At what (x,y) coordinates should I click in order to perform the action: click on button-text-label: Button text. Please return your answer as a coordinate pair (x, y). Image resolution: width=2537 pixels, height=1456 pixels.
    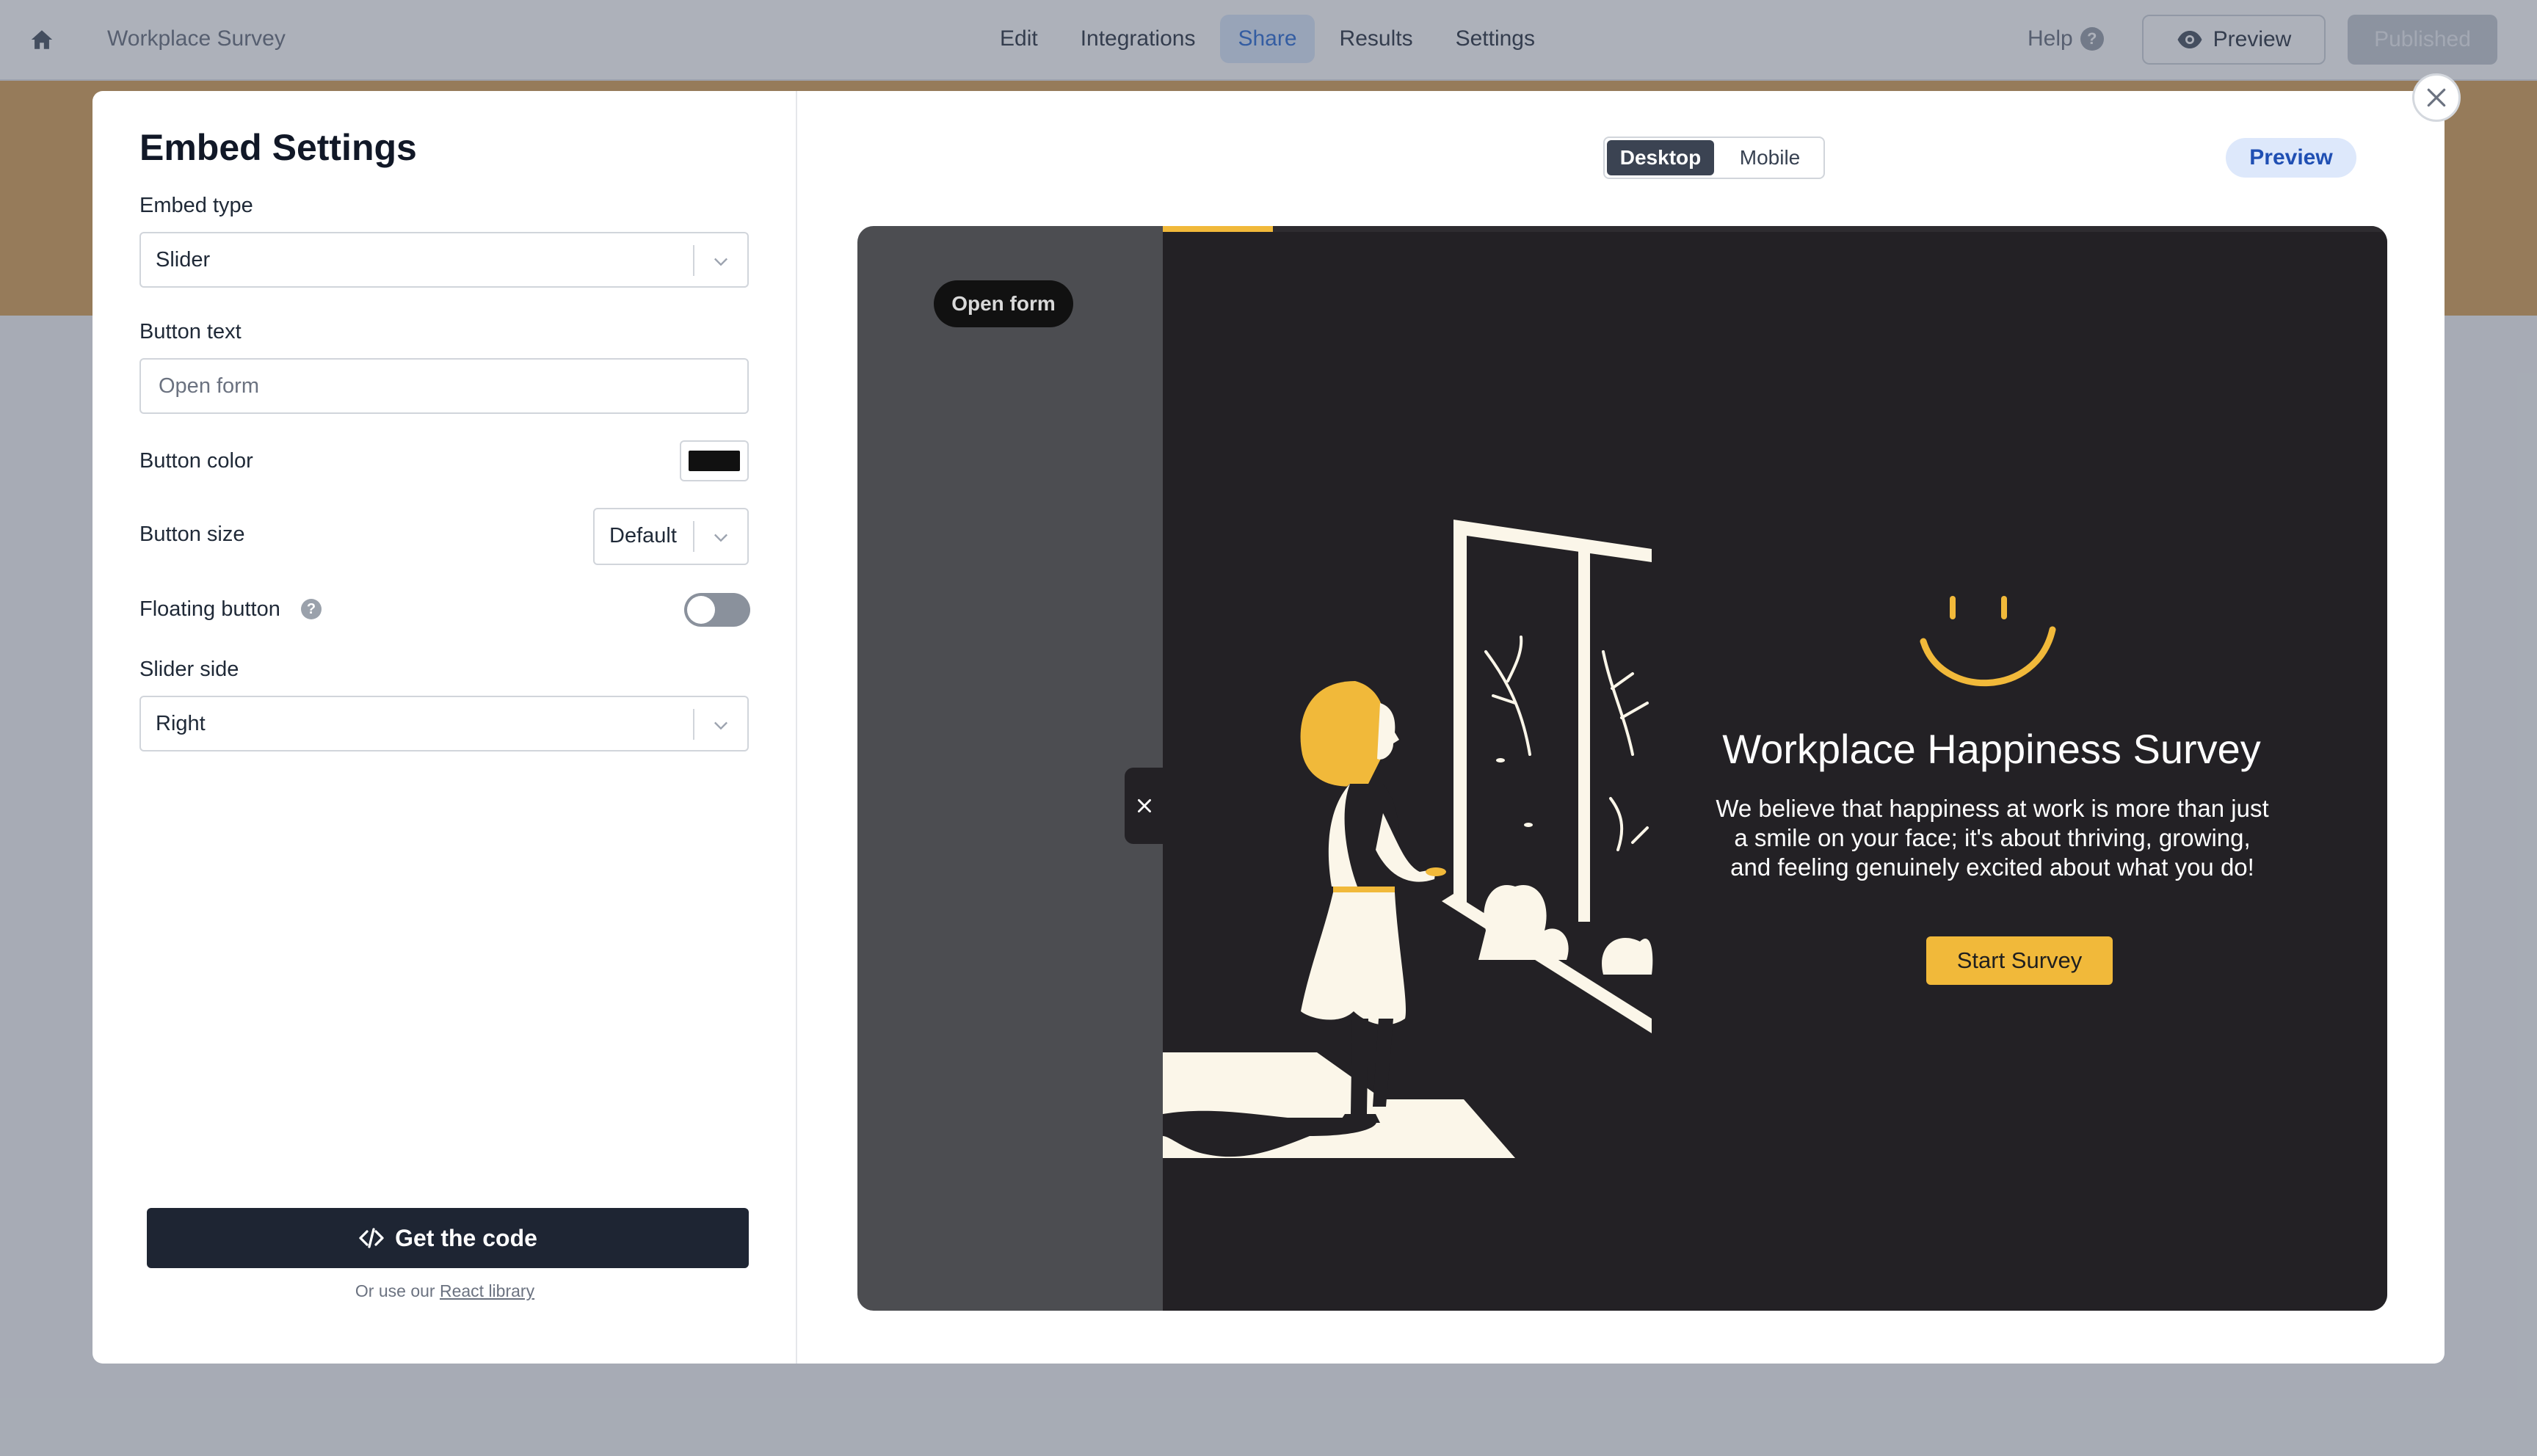
    Looking at the image, I should click on (191, 331).